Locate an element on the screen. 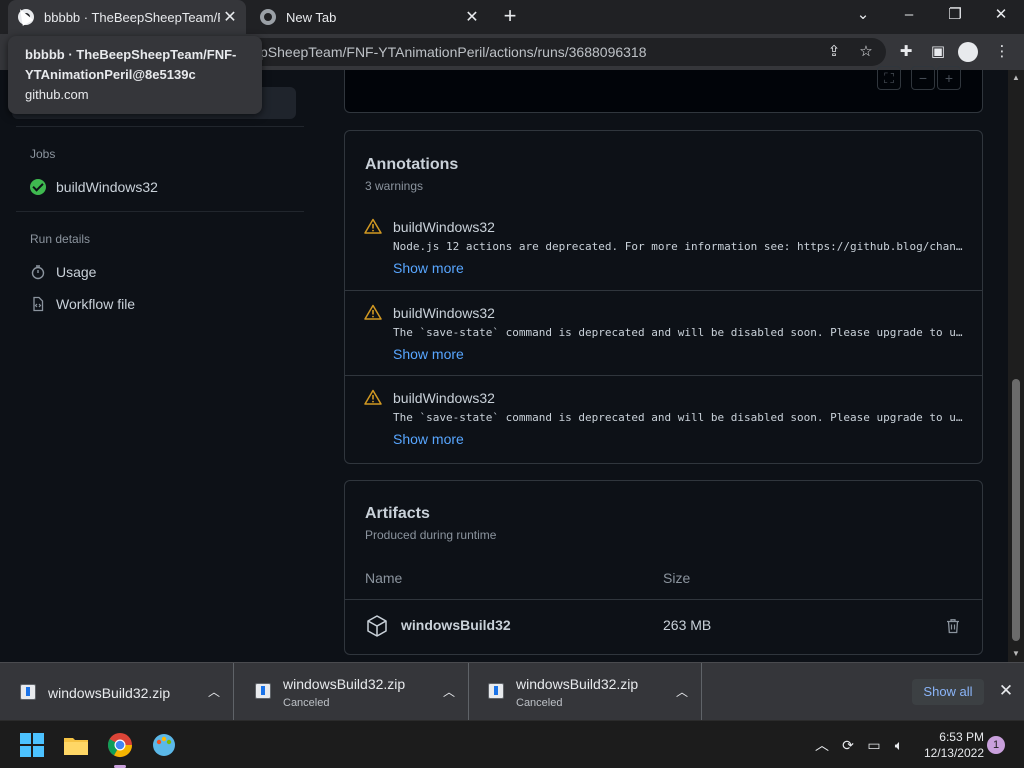 This screenshot has width=1024, height=768. tooltip-title-line2: YTAnimationPeril@8e5139c is located at coordinates (110, 74).